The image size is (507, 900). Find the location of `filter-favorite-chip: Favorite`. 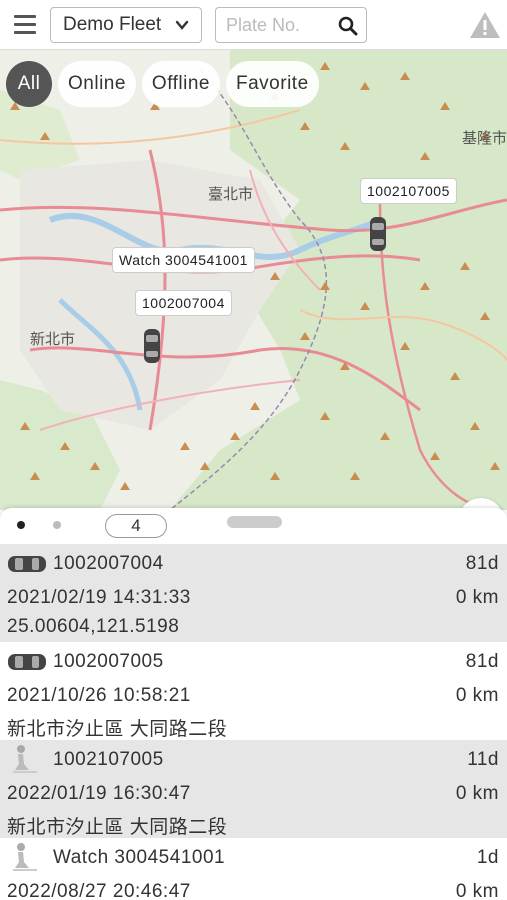

filter-favorite-chip: Favorite is located at coordinates (272, 84).